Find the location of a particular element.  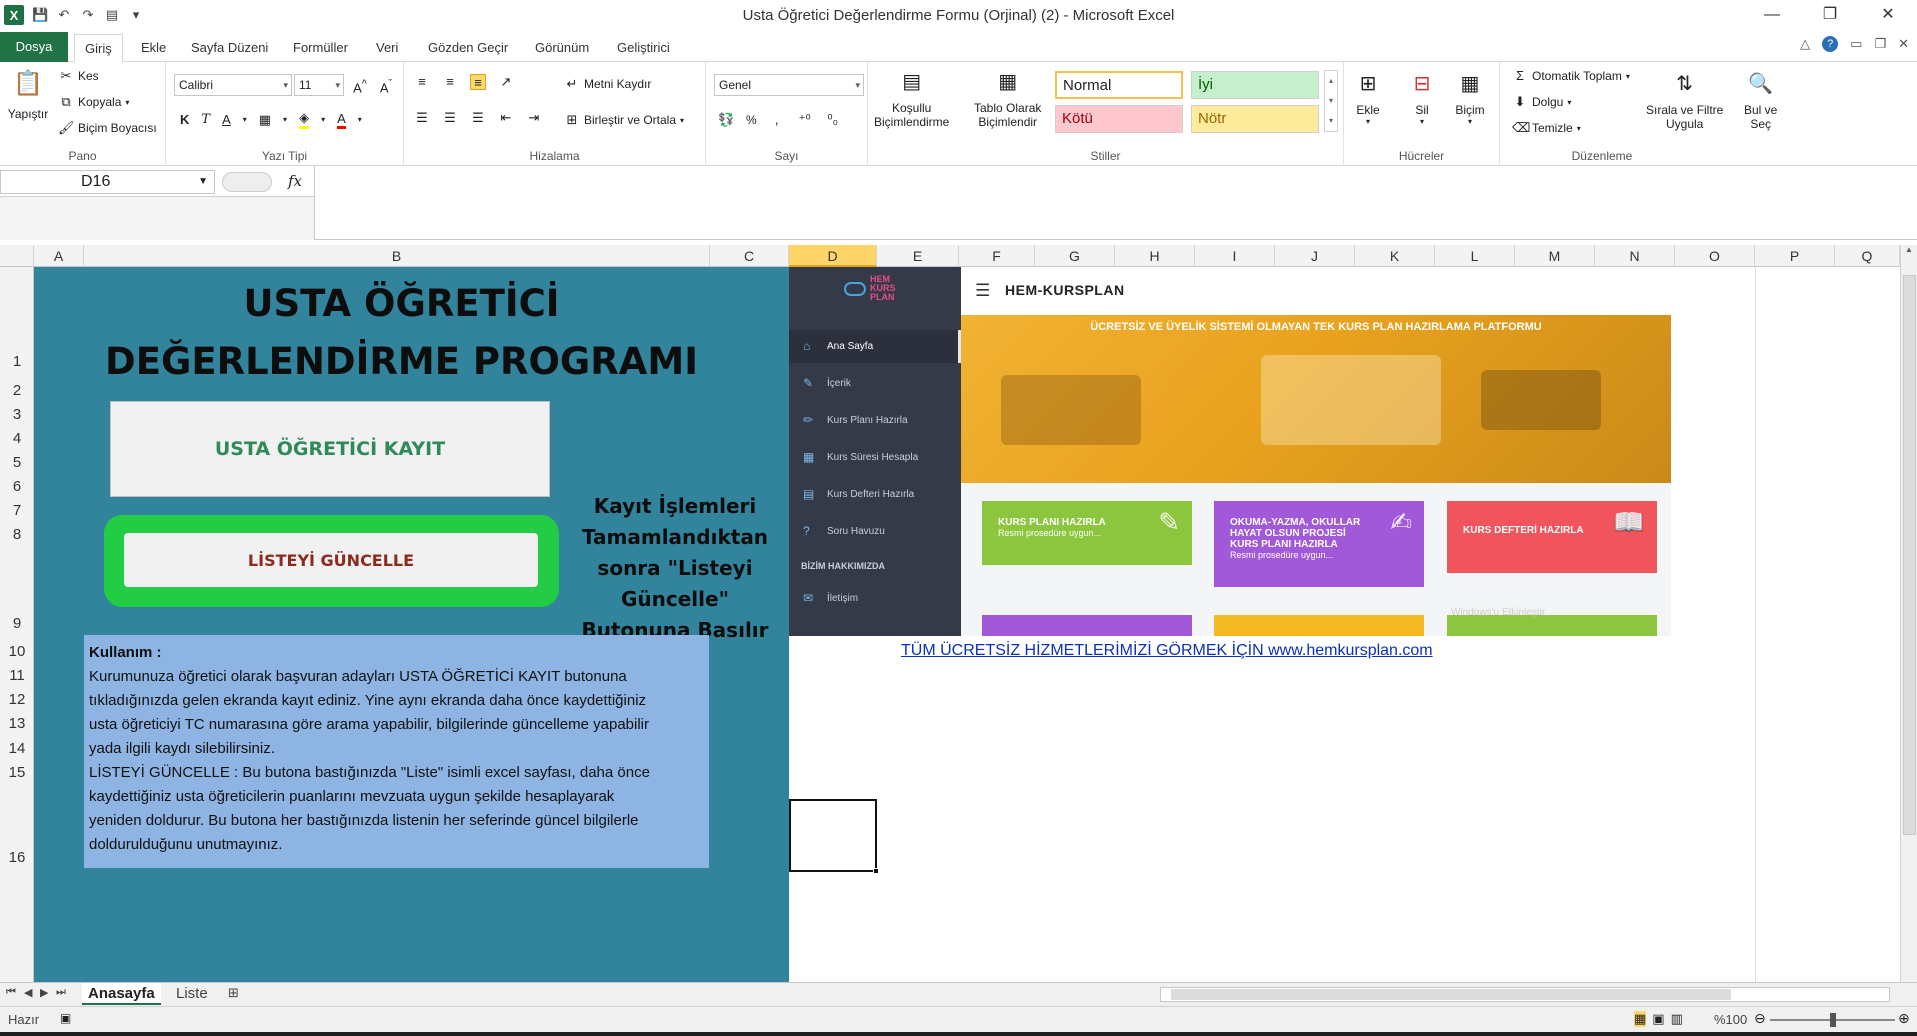

website-nav-course-plan: ✏ Kurs Planı Hazırla is located at coordinates (875, 420).